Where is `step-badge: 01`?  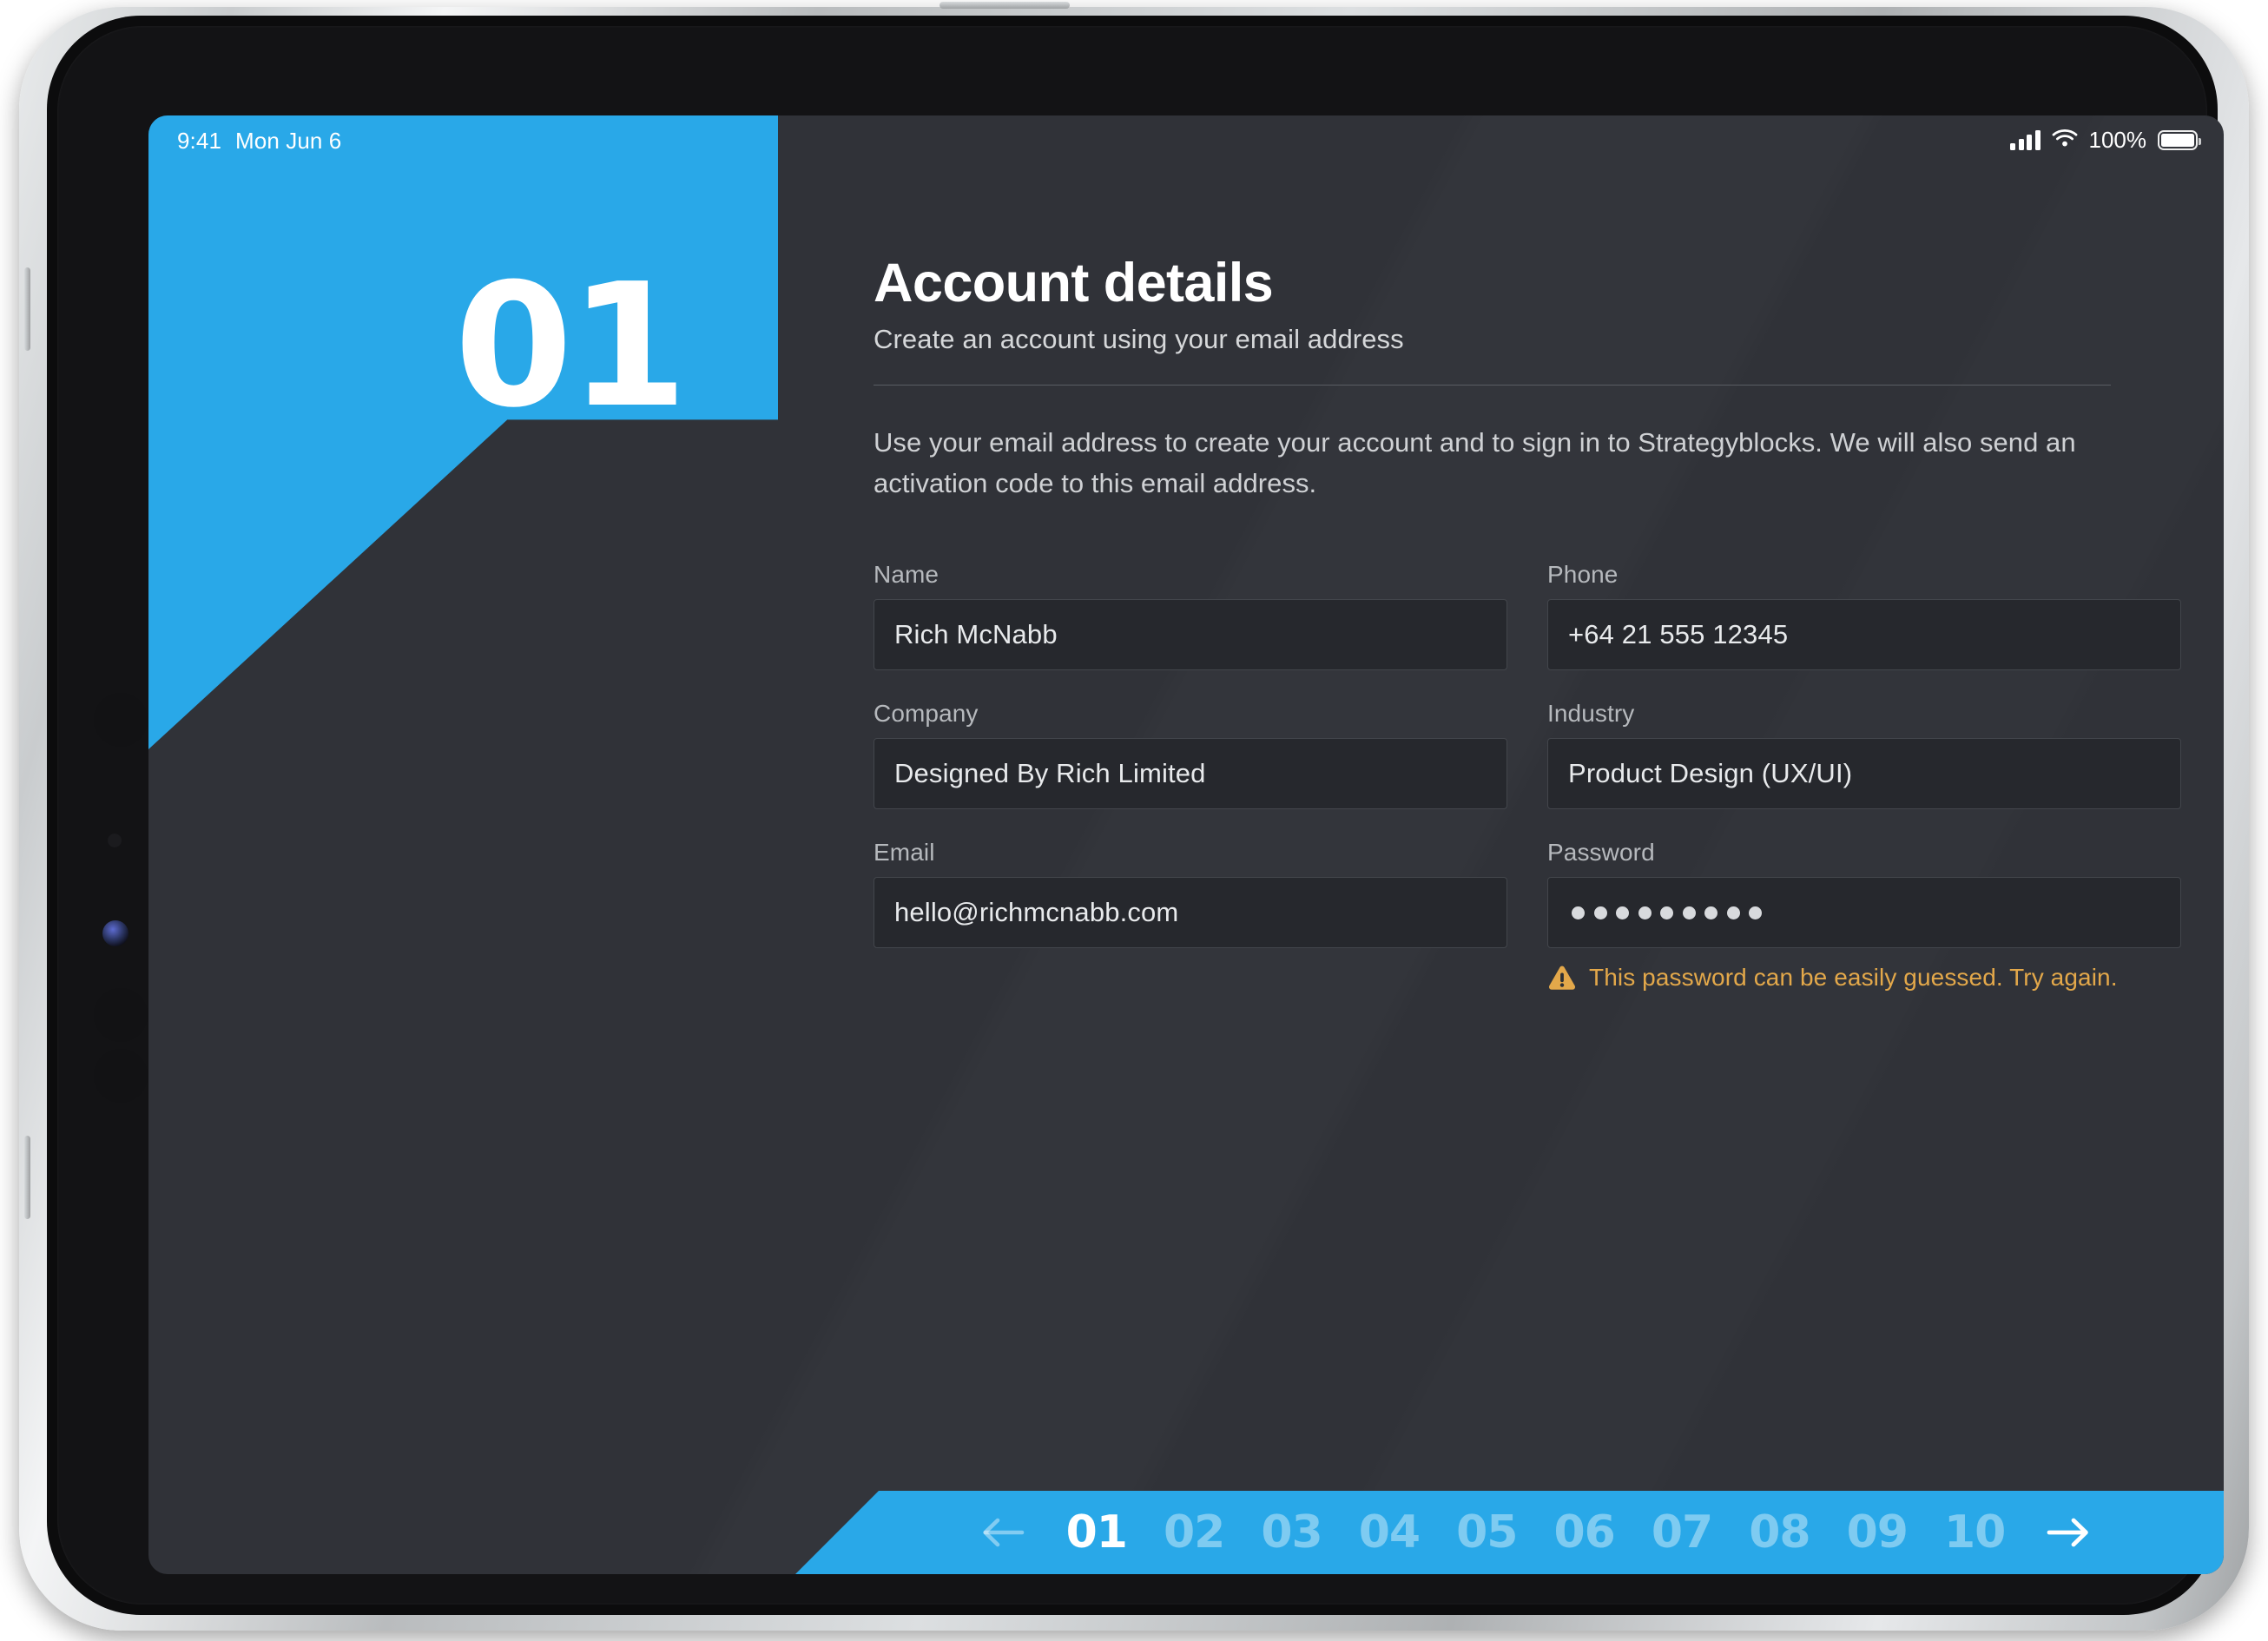
step-badge: 01 is located at coordinates (463, 432).